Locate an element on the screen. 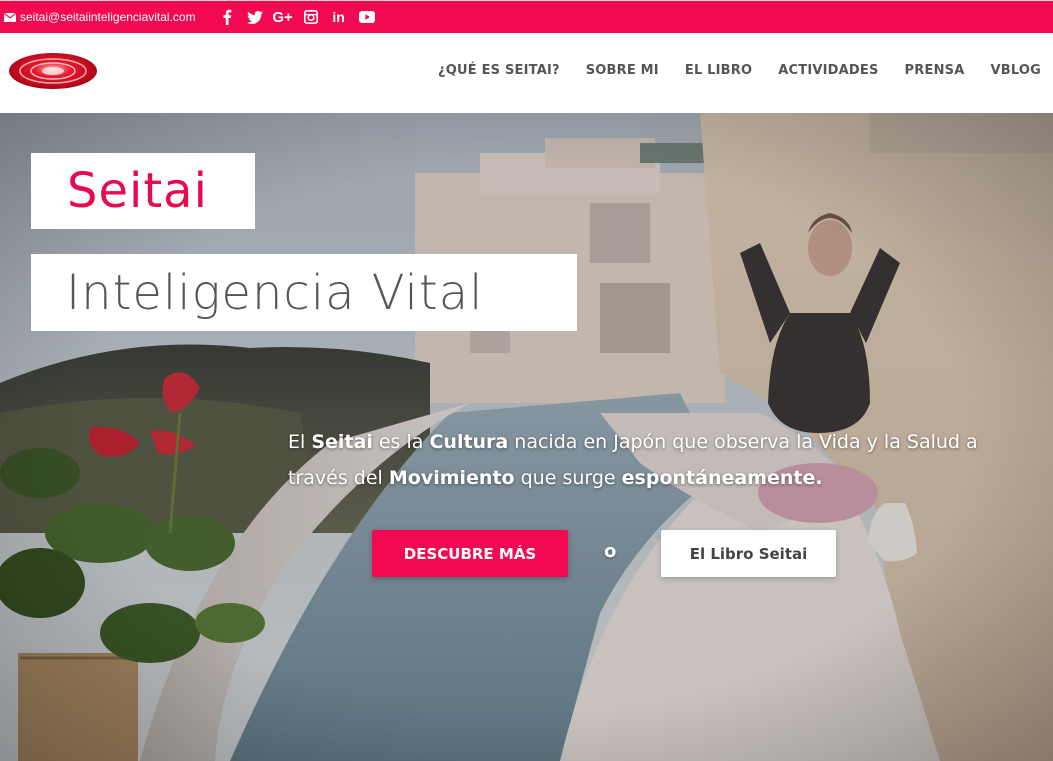  twitter-icon is located at coordinates (255, 17).